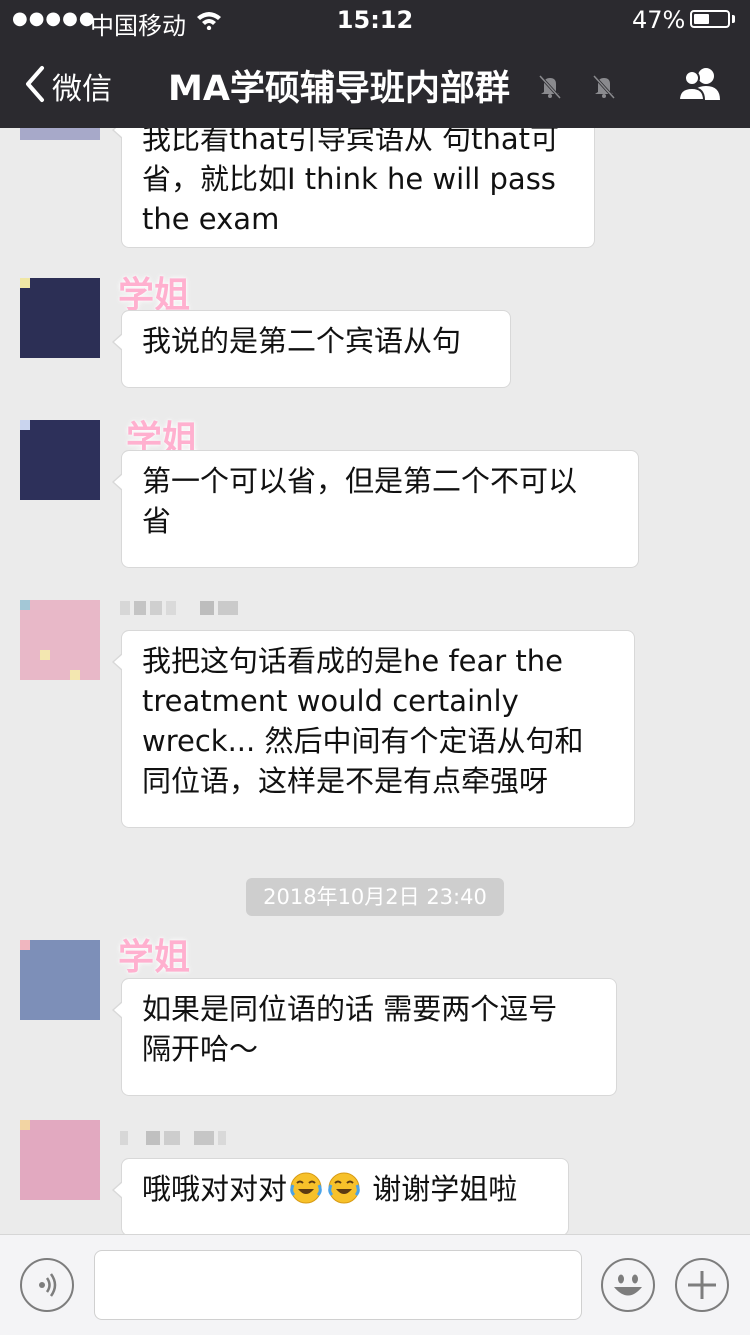  I want to click on back-button: 微信, so click(82, 86).